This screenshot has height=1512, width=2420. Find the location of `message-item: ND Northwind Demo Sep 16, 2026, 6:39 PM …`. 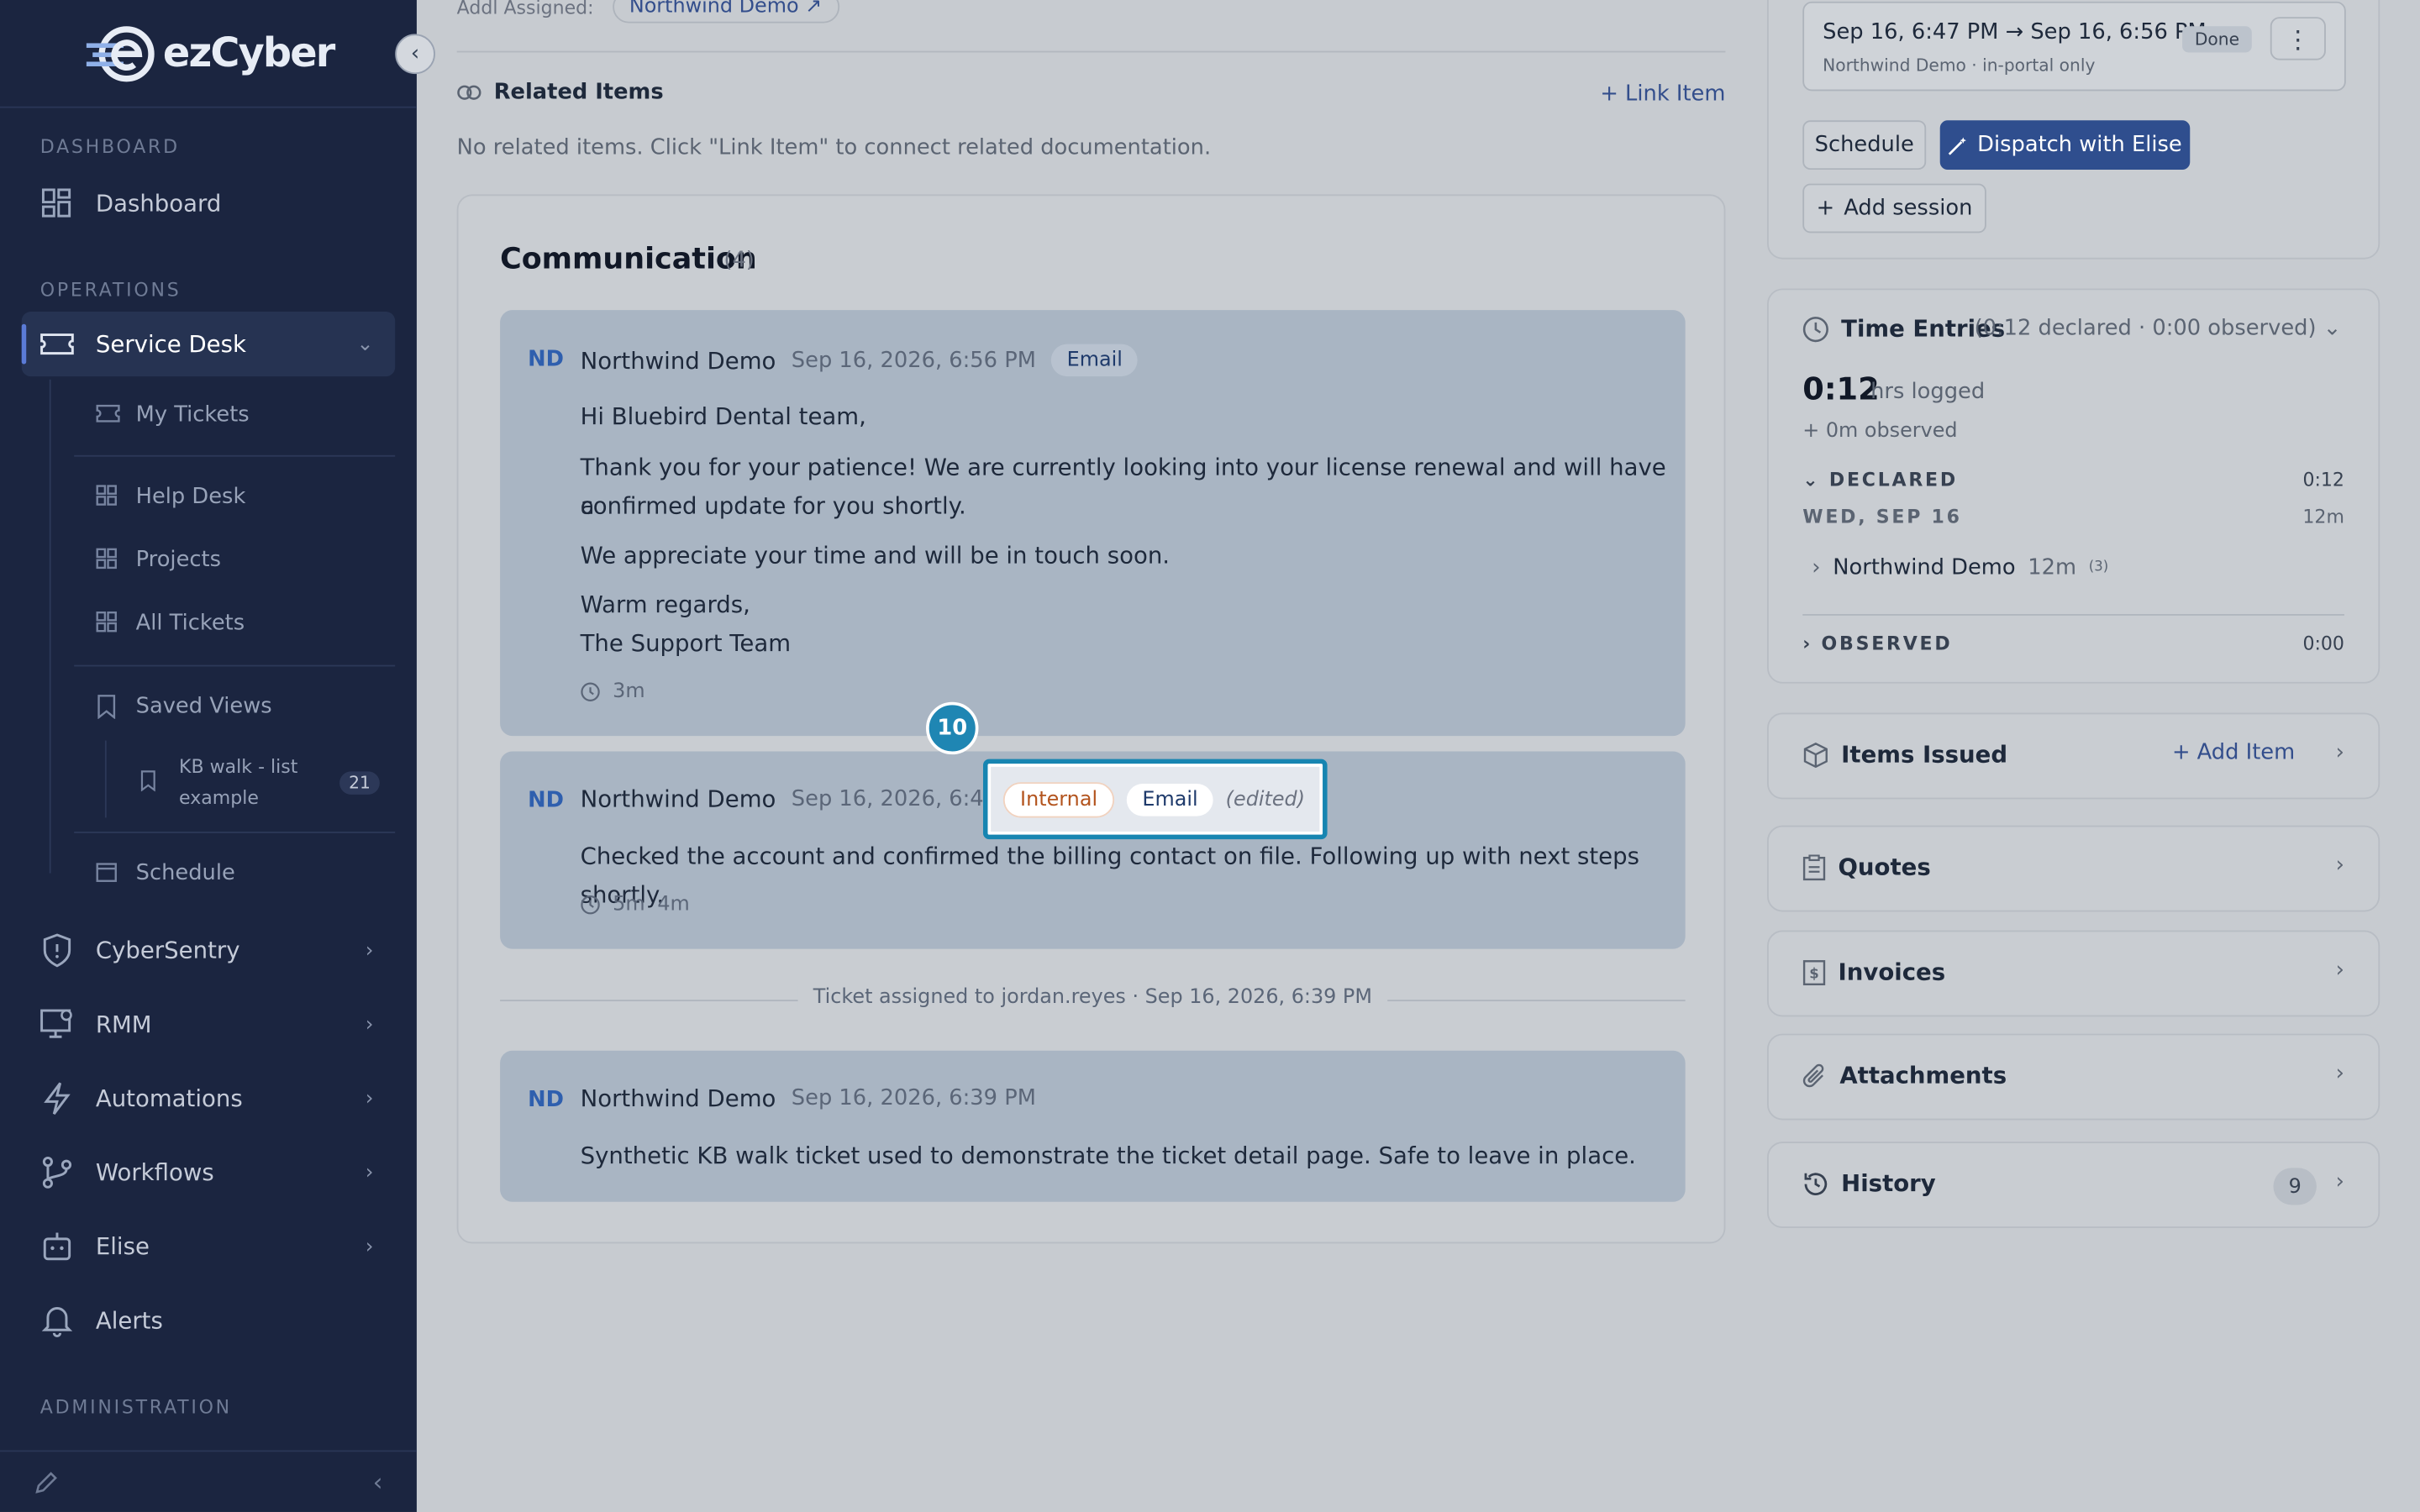

message-item: ND Northwind Demo Sep 16, 2026, 6:39 PM … is located at coordinates (1093, 1126).